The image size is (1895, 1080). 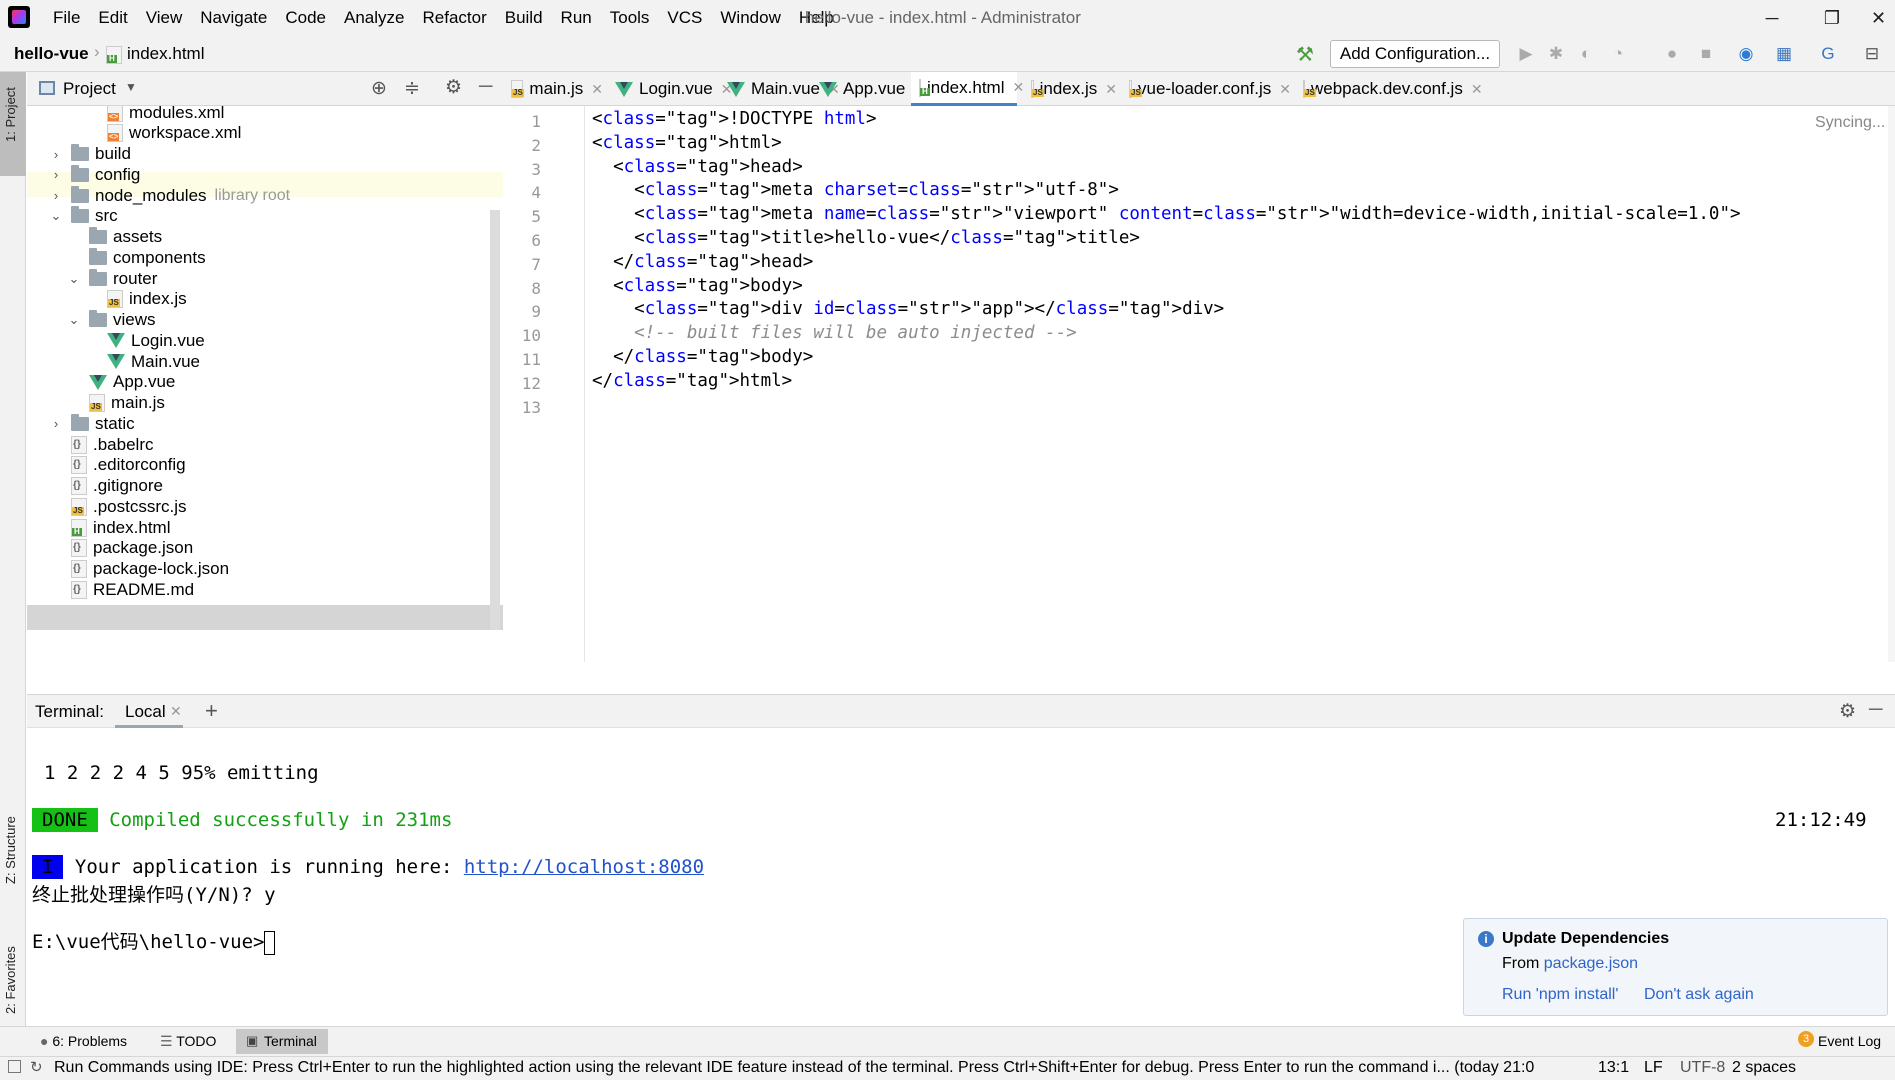 I want to click on intellij-logo-icon, so click(x=19, y=17).